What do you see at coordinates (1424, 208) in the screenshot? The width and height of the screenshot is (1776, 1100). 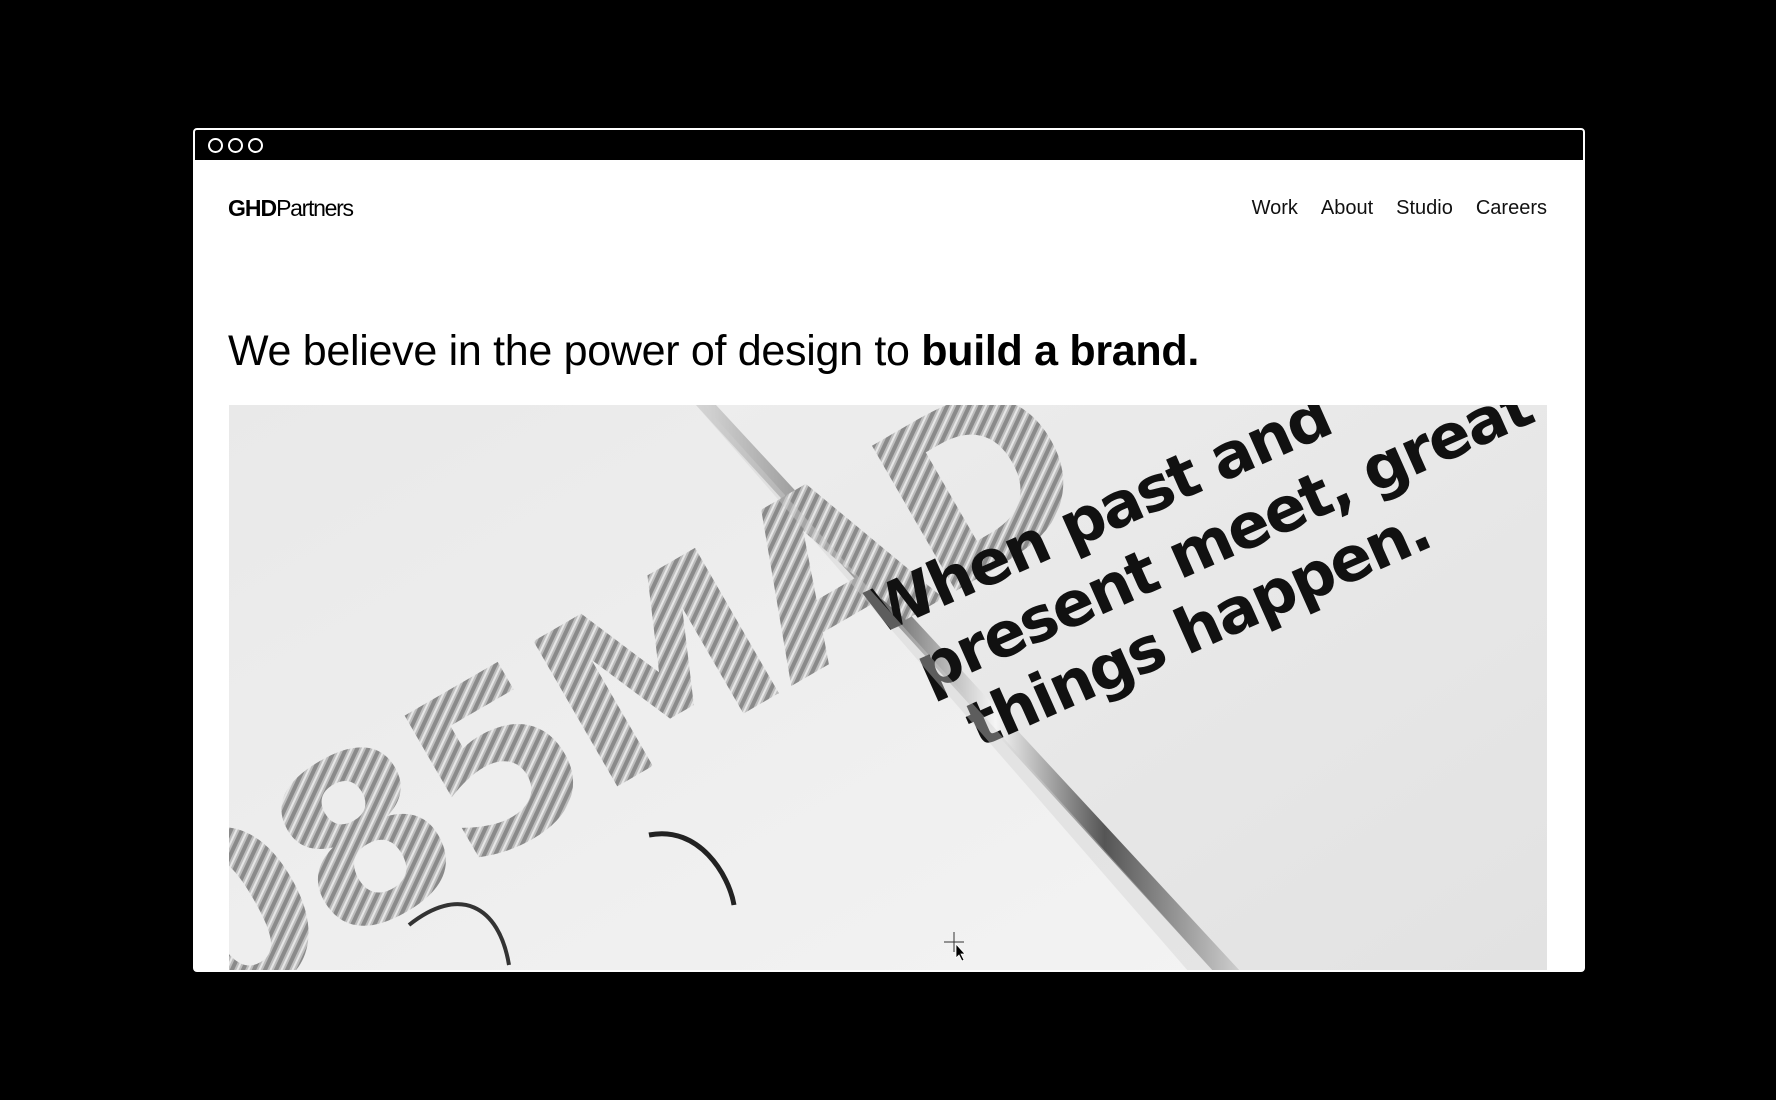 I see `nav-link-studio: Studio` at bounding box center [1424, 208].